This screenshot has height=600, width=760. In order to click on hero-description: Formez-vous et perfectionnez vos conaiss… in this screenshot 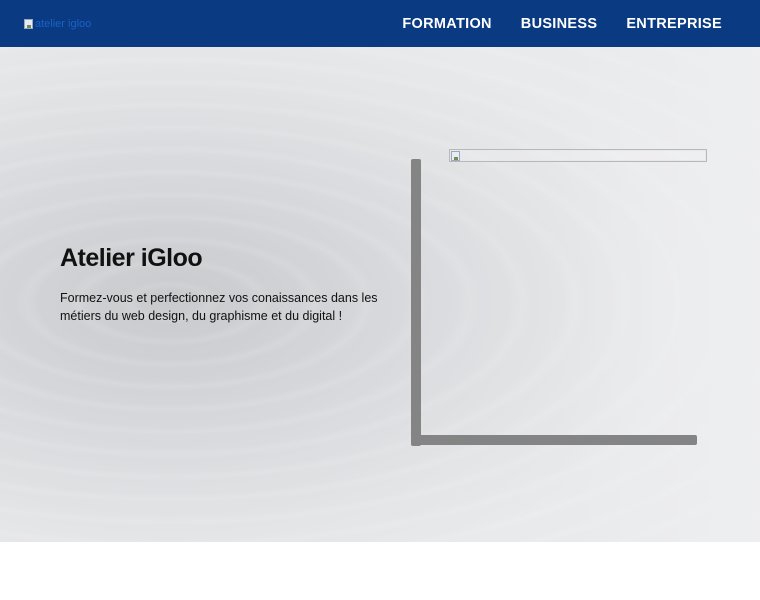, I will do `click(219, 307)`.